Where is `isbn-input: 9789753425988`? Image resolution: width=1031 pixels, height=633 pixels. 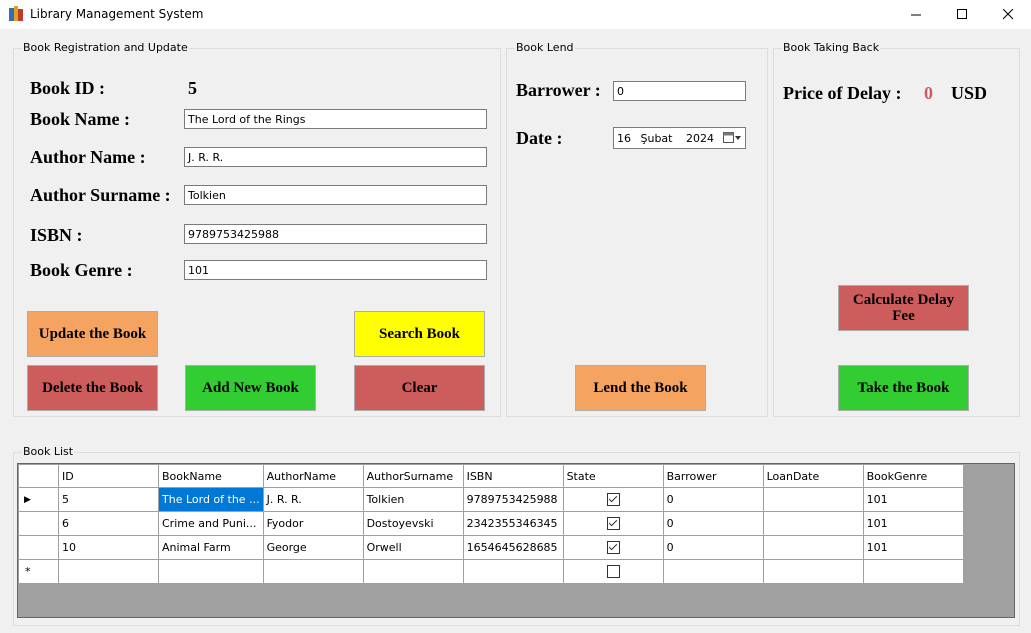
isbn-input: 9789753425988 is located at coordinates (335, 234).